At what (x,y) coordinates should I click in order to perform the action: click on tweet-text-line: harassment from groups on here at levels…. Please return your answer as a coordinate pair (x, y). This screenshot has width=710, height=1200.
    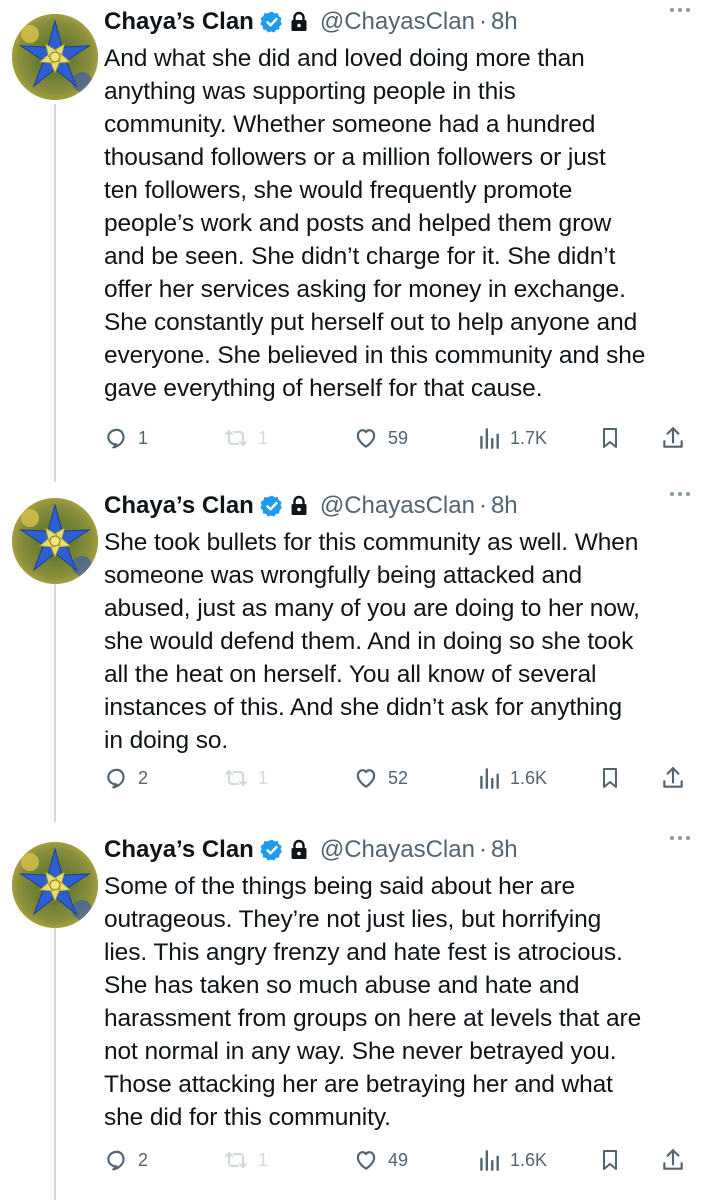
    Looking at the image, I should click on (373, 1018).